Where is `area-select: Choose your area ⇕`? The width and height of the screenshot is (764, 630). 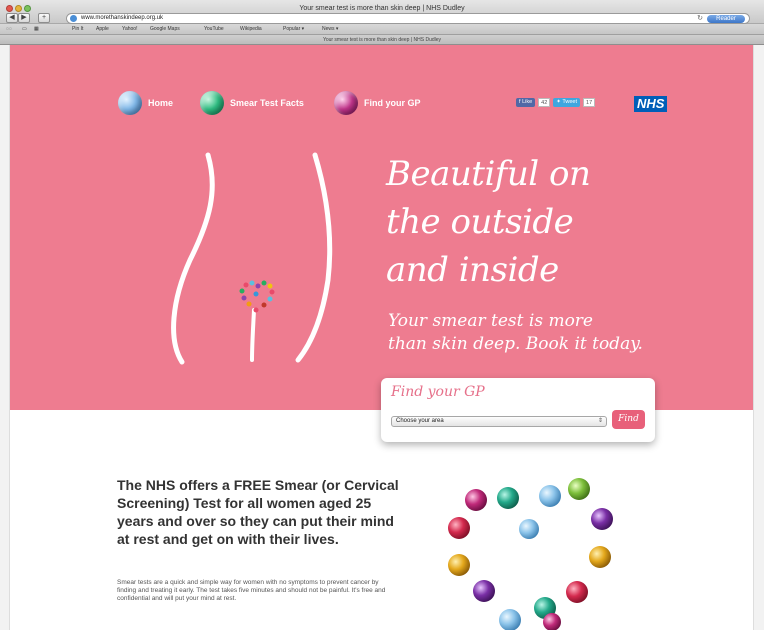 area-select: Choose your area ⇕ is located at coordinates (499, 421).